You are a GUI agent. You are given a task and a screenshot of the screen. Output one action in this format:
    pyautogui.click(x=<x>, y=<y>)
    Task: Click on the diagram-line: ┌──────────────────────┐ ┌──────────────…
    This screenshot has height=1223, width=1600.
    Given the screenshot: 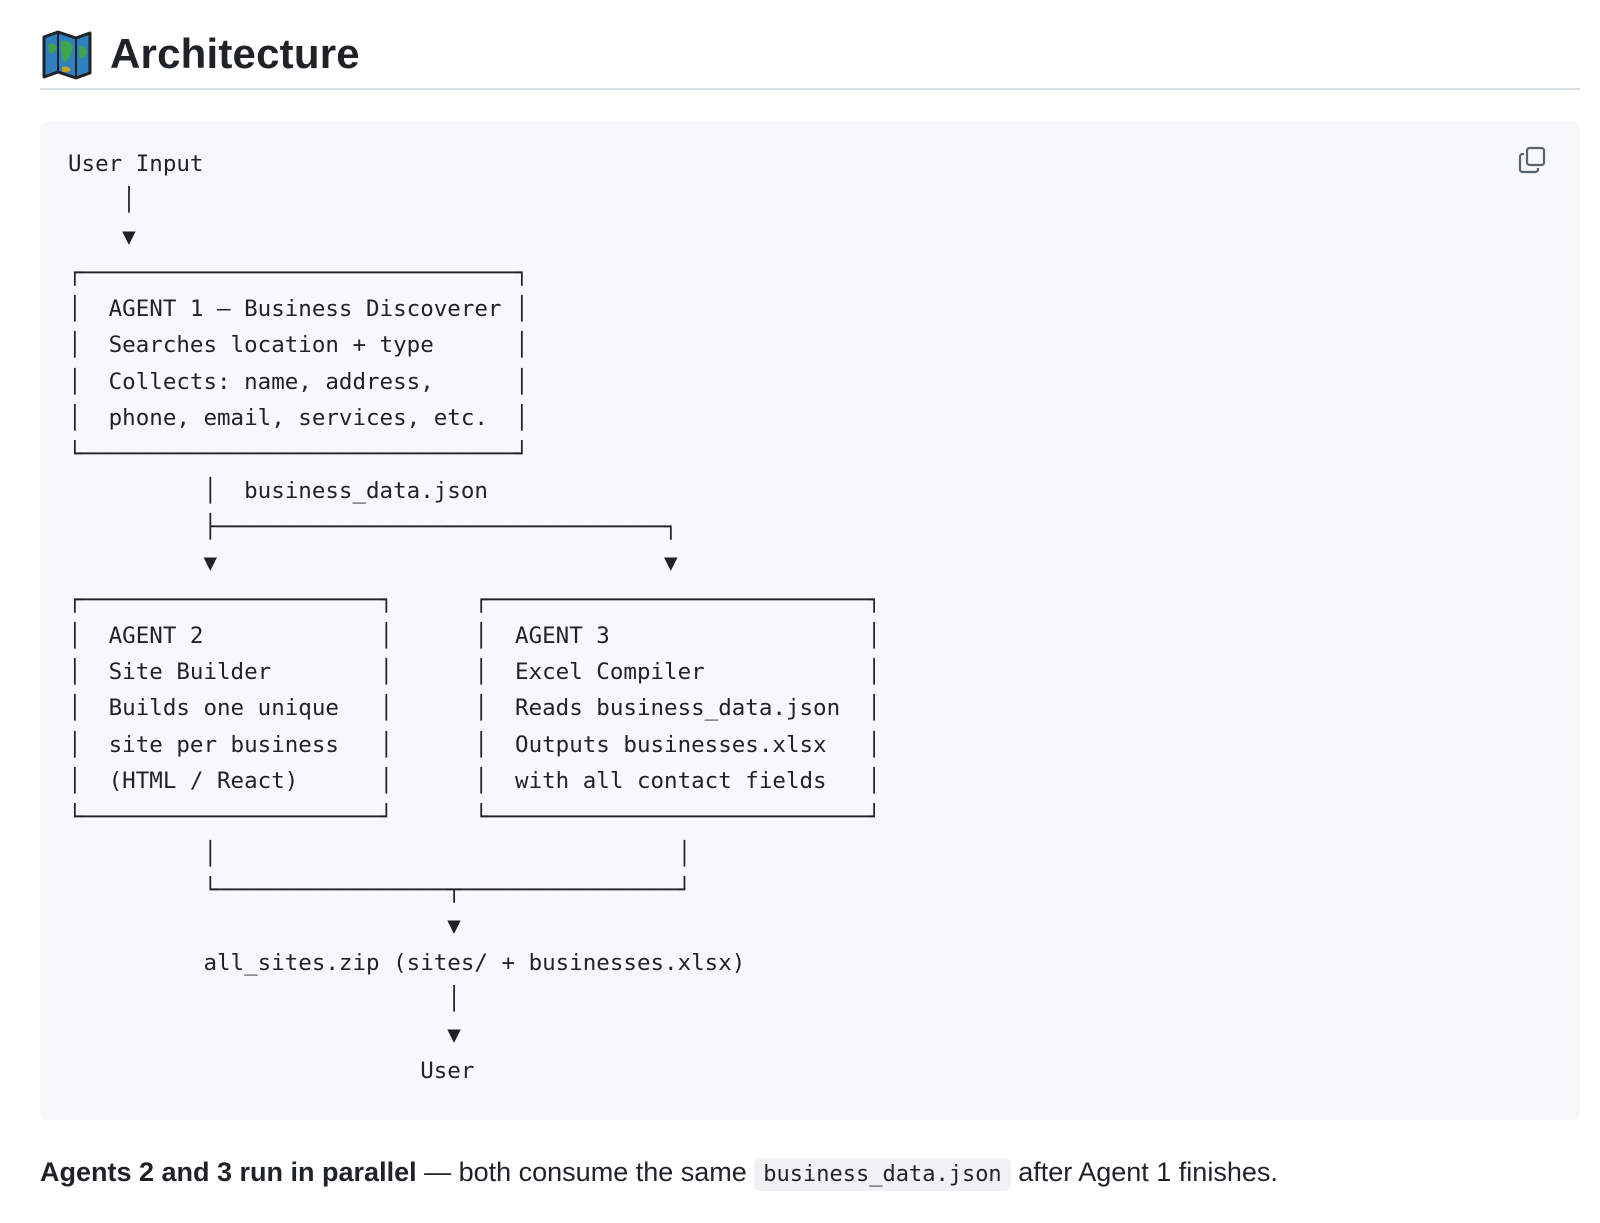 What is the action you would take?
    pyautogui.click(x=474, y=599)
    